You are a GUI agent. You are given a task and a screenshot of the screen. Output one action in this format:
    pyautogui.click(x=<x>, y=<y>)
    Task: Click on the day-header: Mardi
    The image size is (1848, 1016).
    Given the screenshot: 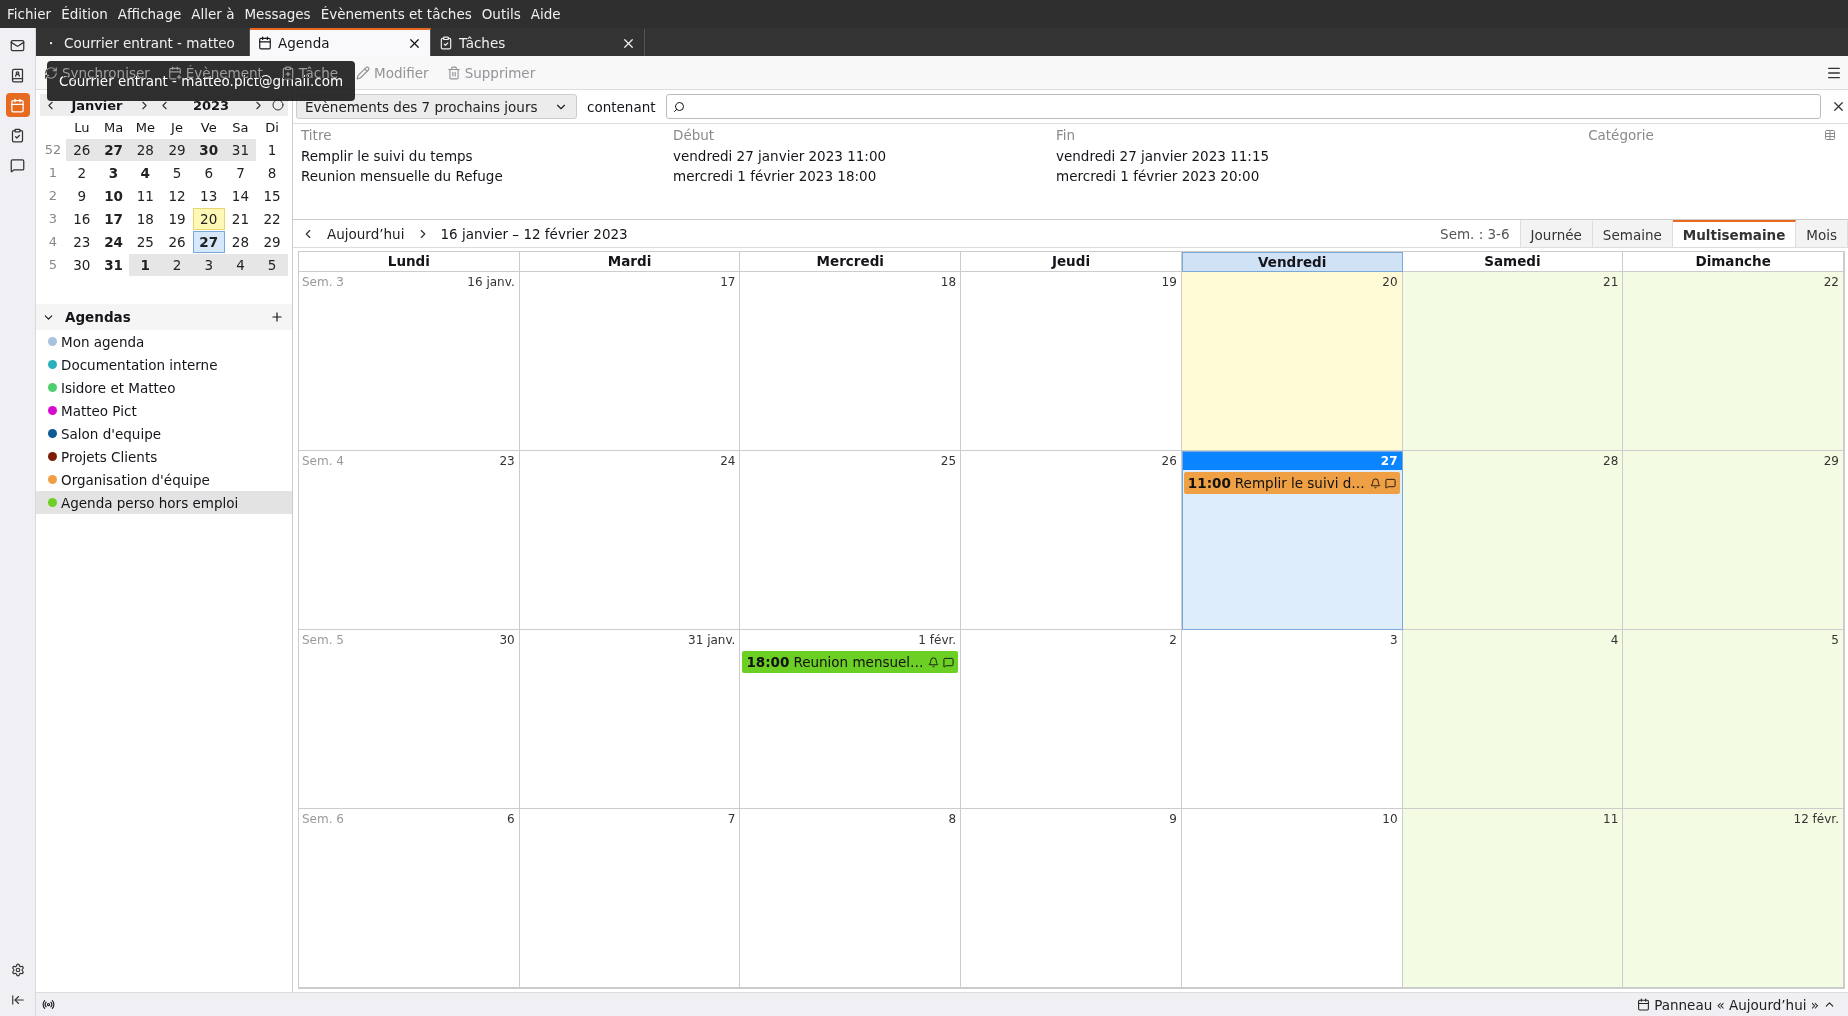 What is the action you would take?
    pyautogui.click(x=630, y=262)
    